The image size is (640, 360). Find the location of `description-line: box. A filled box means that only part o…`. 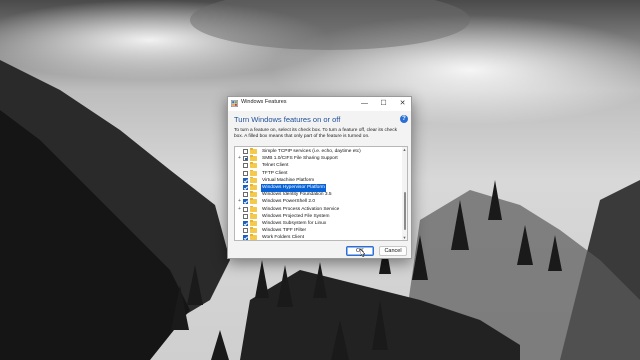

description-line: box. A filled box means that only part o… is located at coordinates (302, 137).